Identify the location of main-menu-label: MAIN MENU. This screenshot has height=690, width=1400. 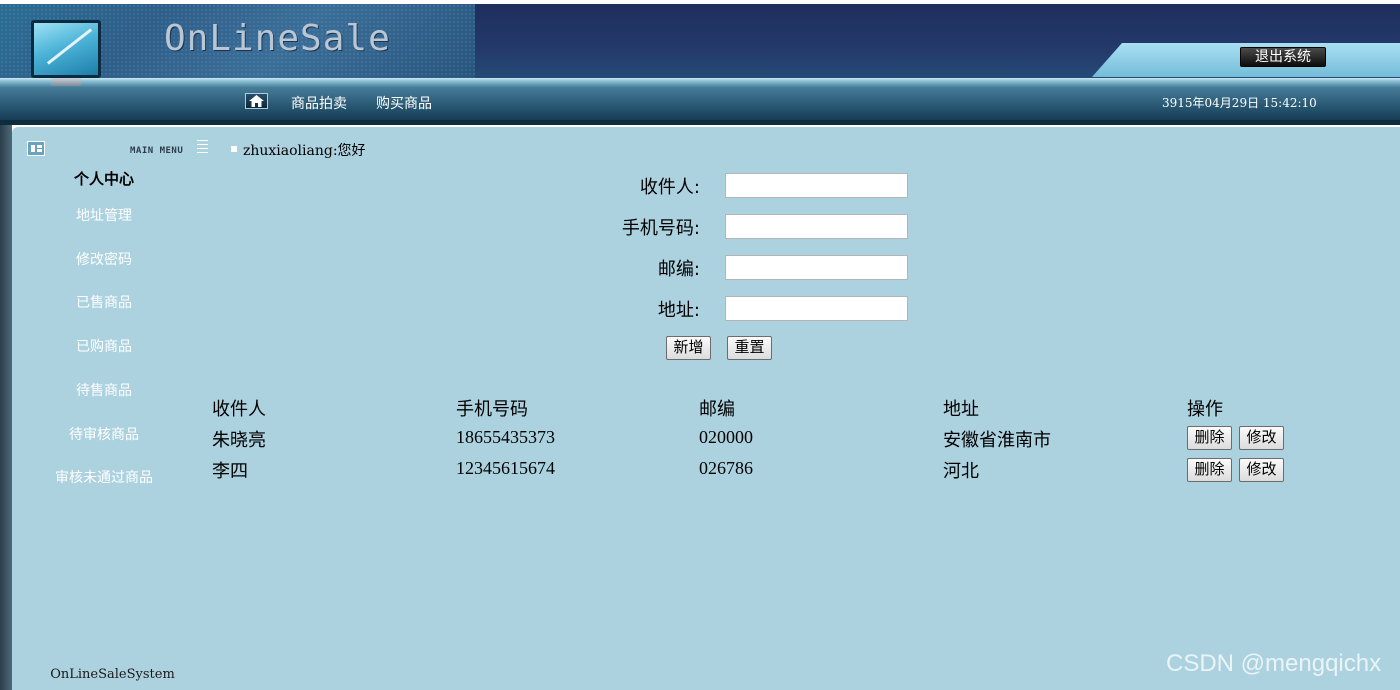
(157, 151).